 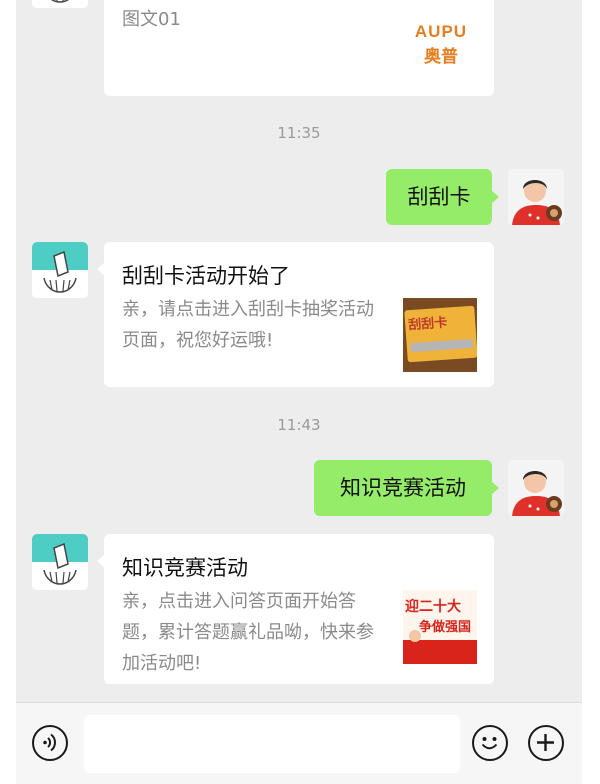 I want to click on user-message-bubble: 知识竞赛活动, so click(x=406, y=488).